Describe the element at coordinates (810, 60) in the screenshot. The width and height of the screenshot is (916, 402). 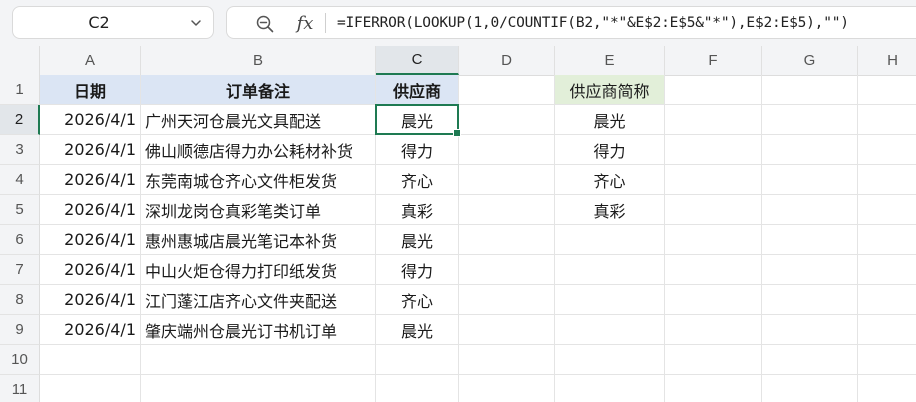
I see `column-header-g: G` at that location.